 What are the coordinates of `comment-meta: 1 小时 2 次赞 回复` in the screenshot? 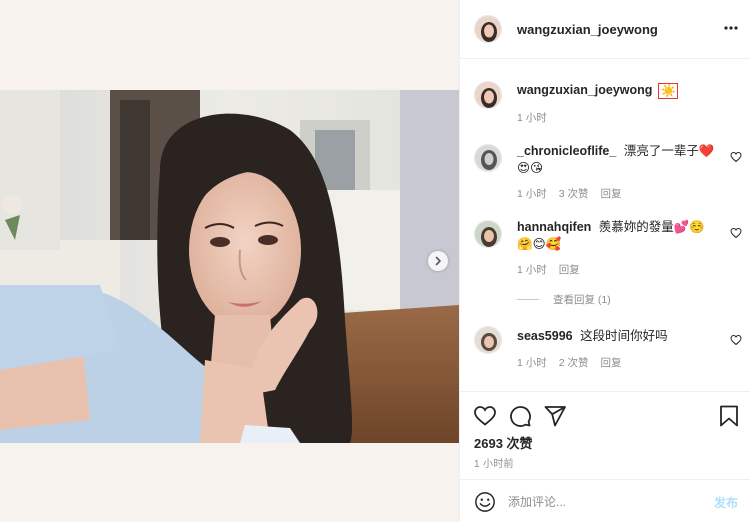 It's located at (569, 362).